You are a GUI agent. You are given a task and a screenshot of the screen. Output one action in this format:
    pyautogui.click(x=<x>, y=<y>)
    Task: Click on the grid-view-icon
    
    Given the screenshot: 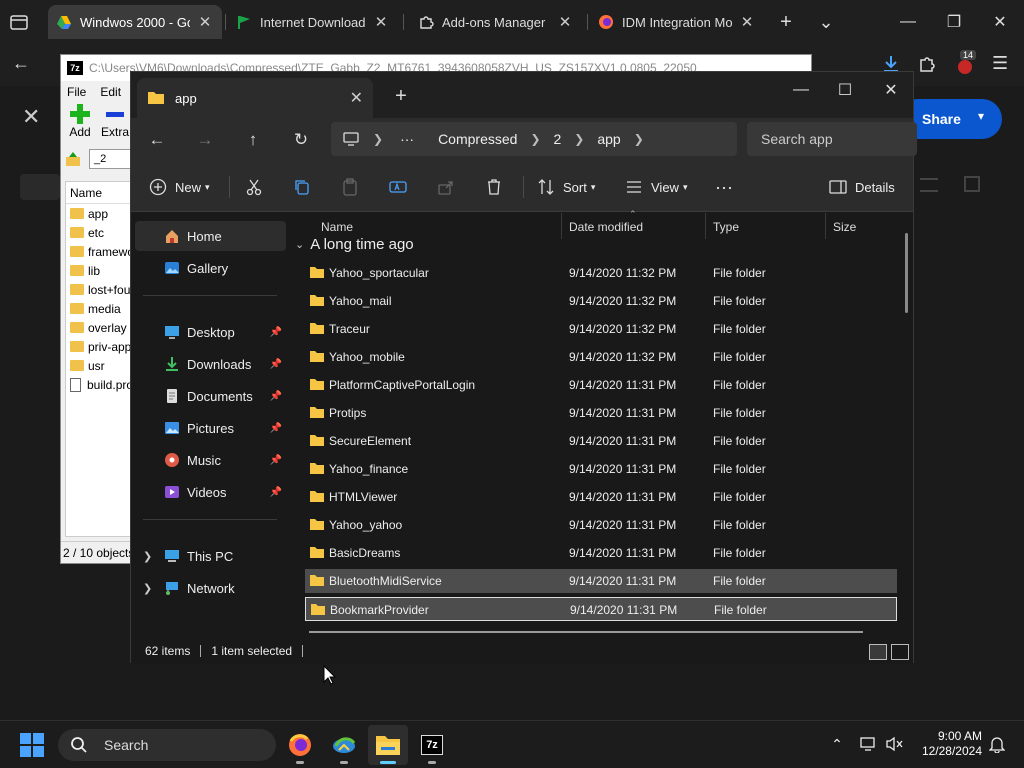 What is the action you would take?
    pyautogui.click(x=972, y=184)
    